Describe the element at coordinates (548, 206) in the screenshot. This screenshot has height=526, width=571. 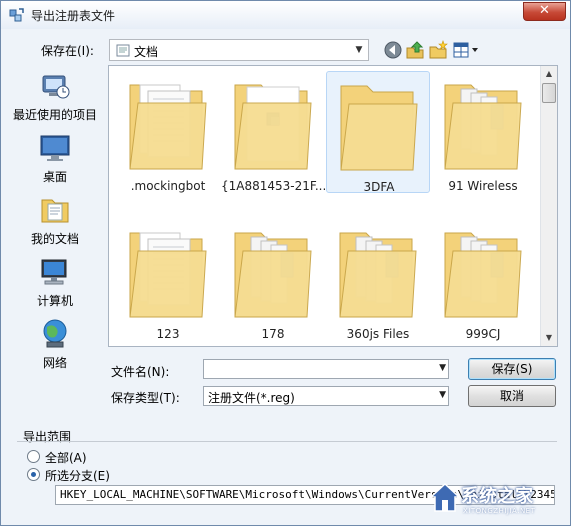
I see `vertical-scrollbar: ▲ ▼` at that location.